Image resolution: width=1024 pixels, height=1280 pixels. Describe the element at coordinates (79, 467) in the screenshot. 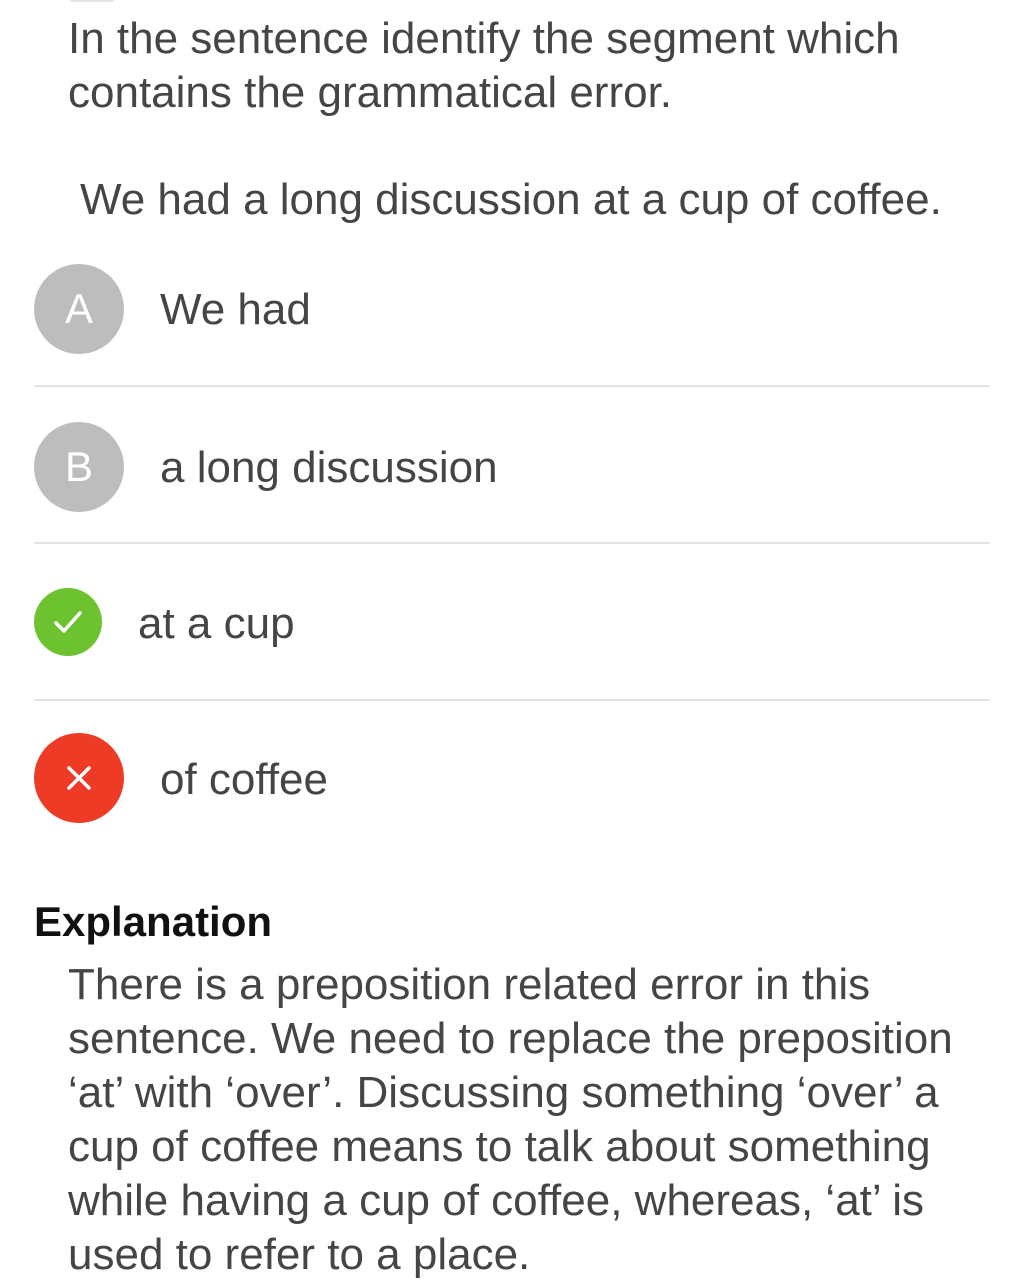

I see `option-b-badge: B` at that location.